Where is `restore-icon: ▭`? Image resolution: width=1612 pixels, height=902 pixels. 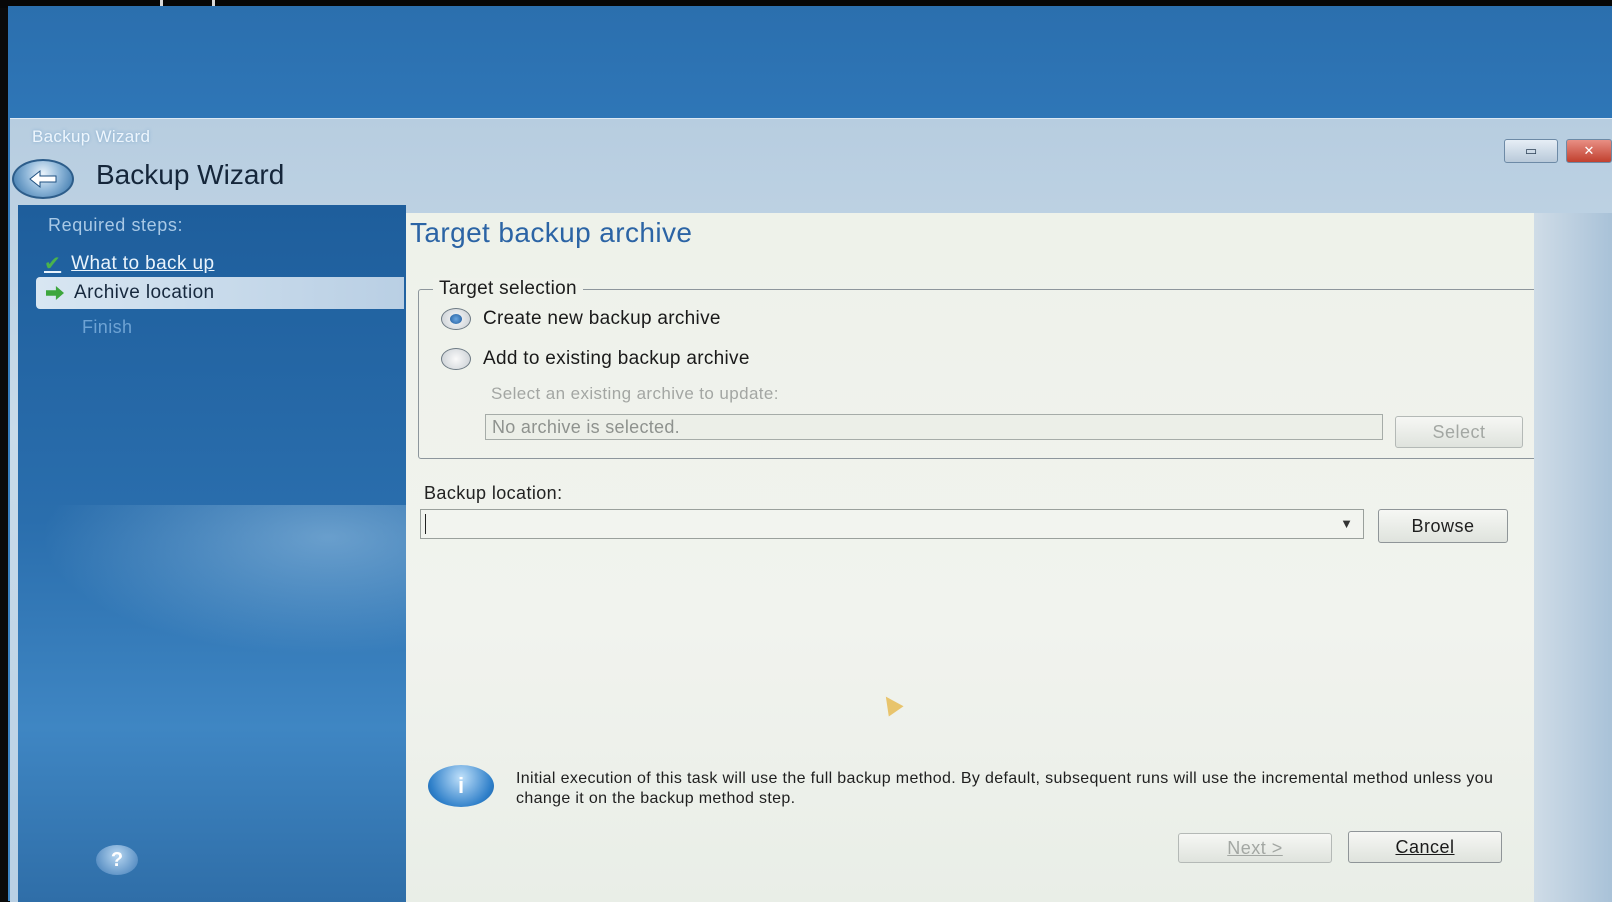 restore-icon: ▭ is located at coordinates (1531, 150).